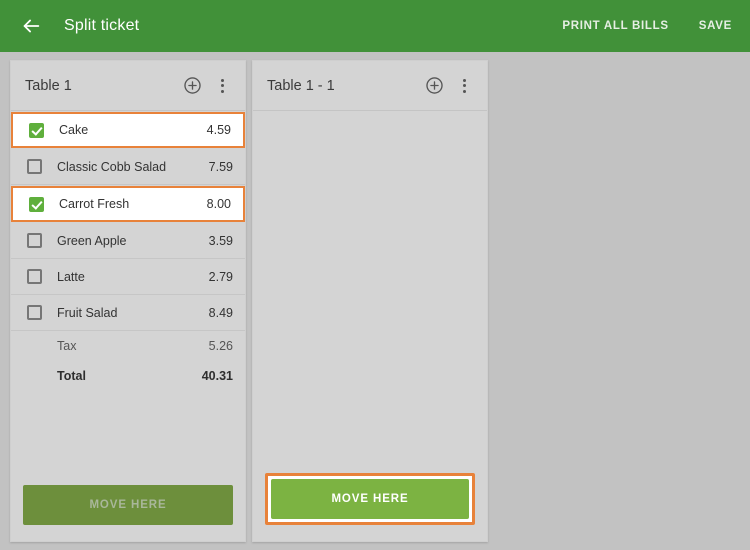 The width and height of the screenshot is (750, 550). What do you see at coordinates (94, 204) in the screenshot?
I see `item-name: Carrot Fresh` at bounding box center [94, 204].